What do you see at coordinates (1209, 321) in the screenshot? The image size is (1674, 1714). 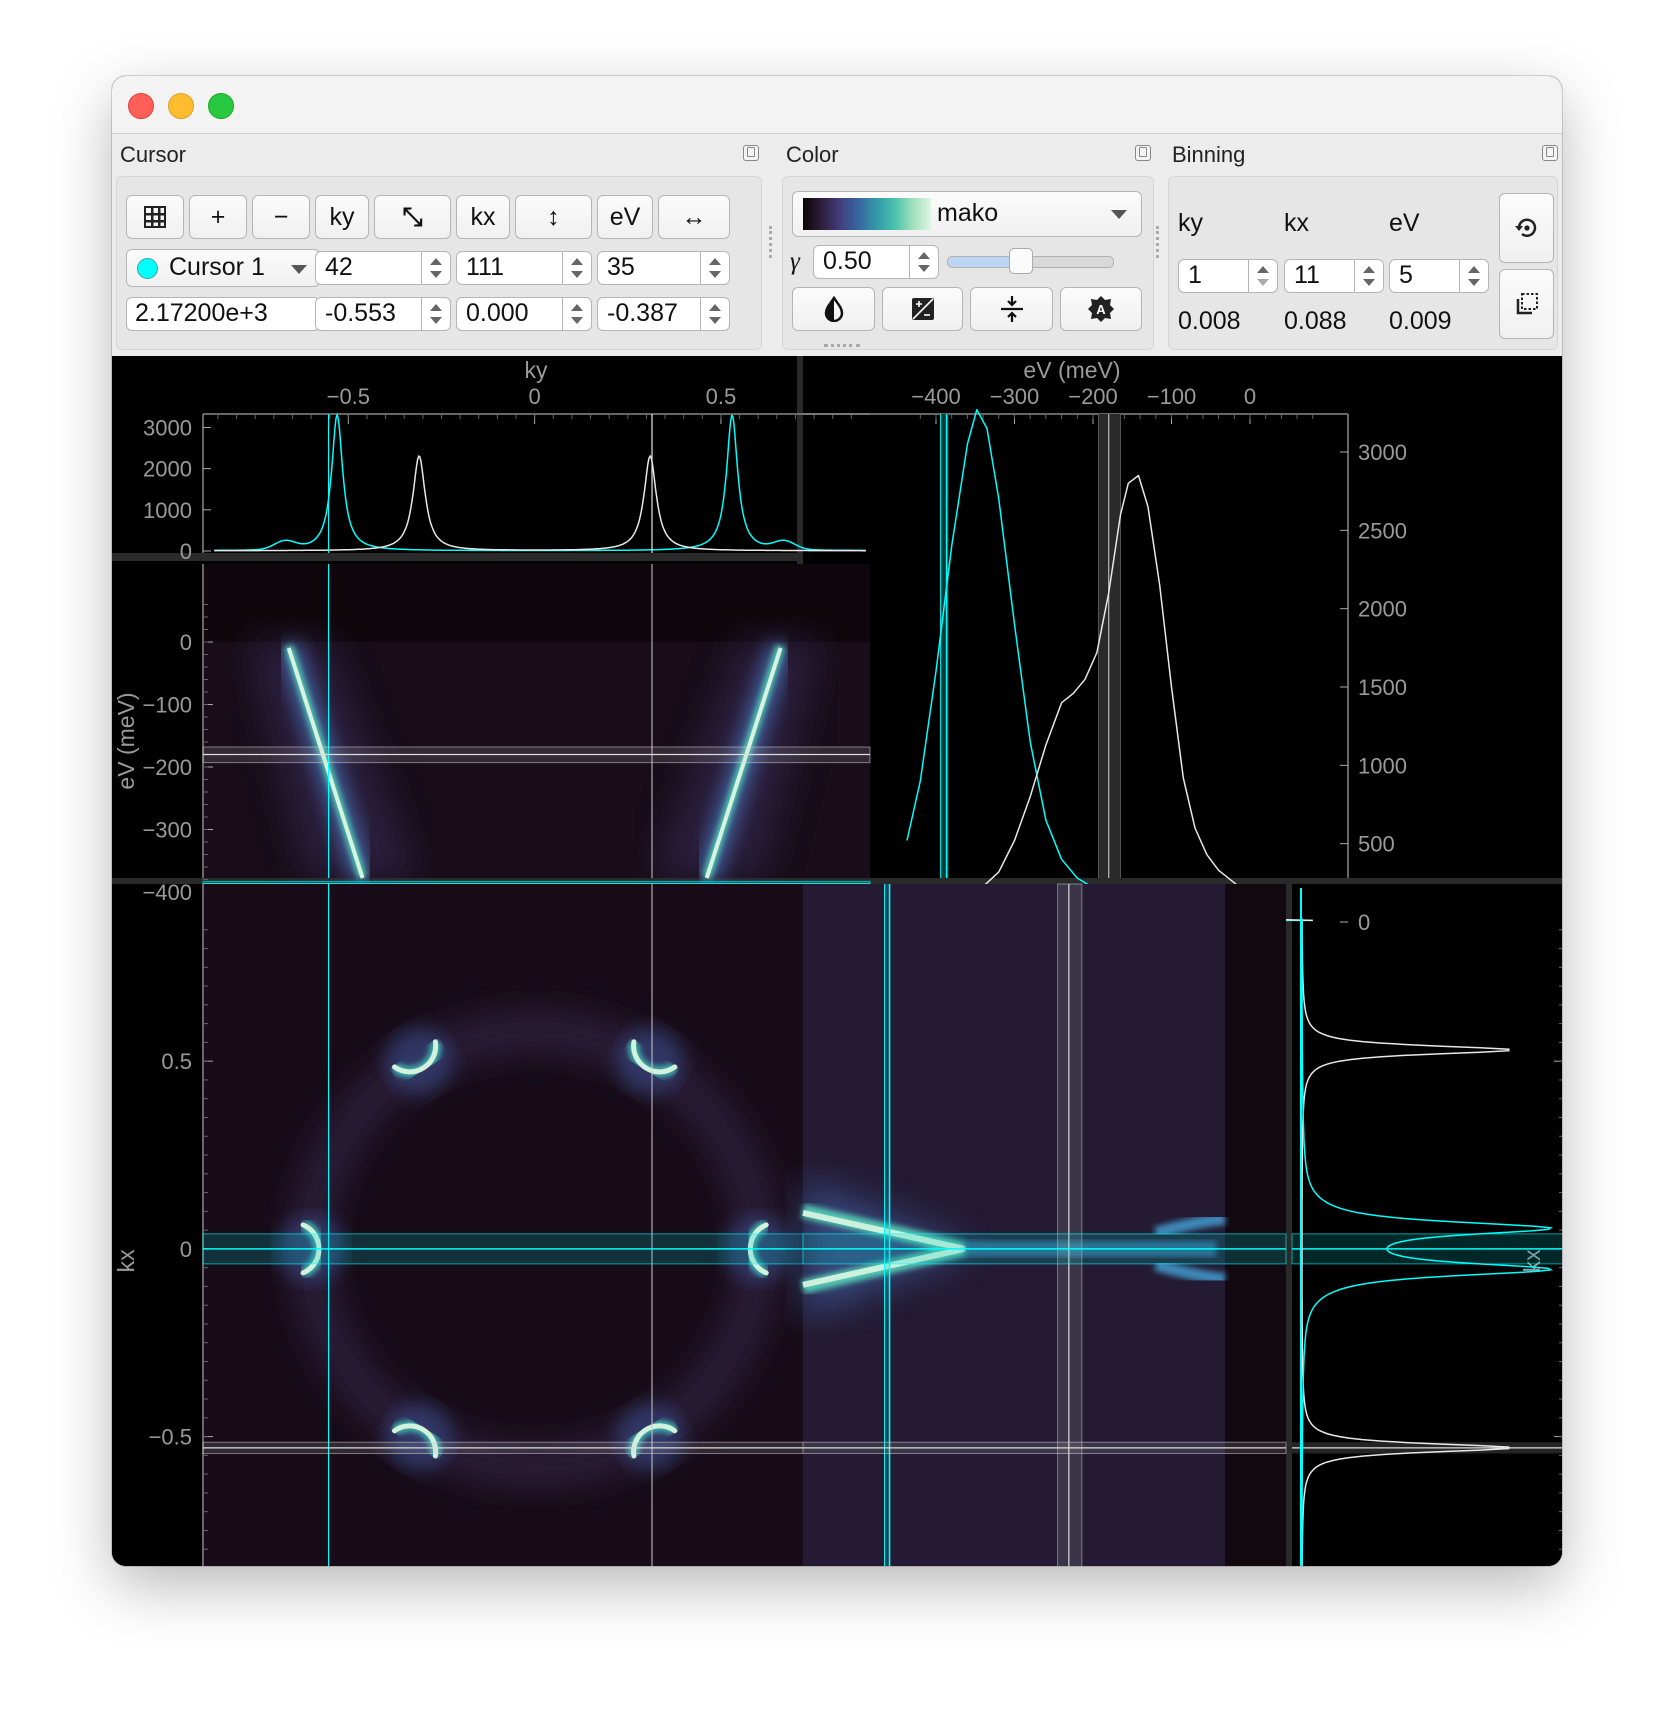 I see `ky-bin-width: 0.008` at bounding box center [1209, 321].